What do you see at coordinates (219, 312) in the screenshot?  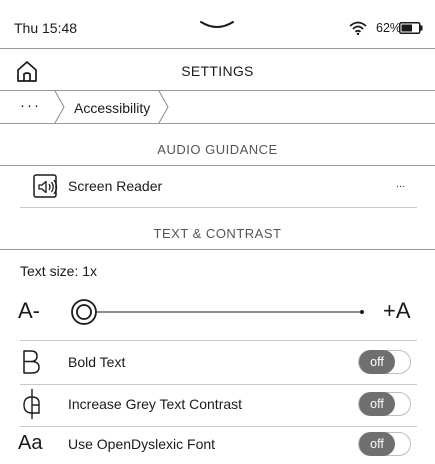 I see `text-size-slider` at bounding box center [219, 312].